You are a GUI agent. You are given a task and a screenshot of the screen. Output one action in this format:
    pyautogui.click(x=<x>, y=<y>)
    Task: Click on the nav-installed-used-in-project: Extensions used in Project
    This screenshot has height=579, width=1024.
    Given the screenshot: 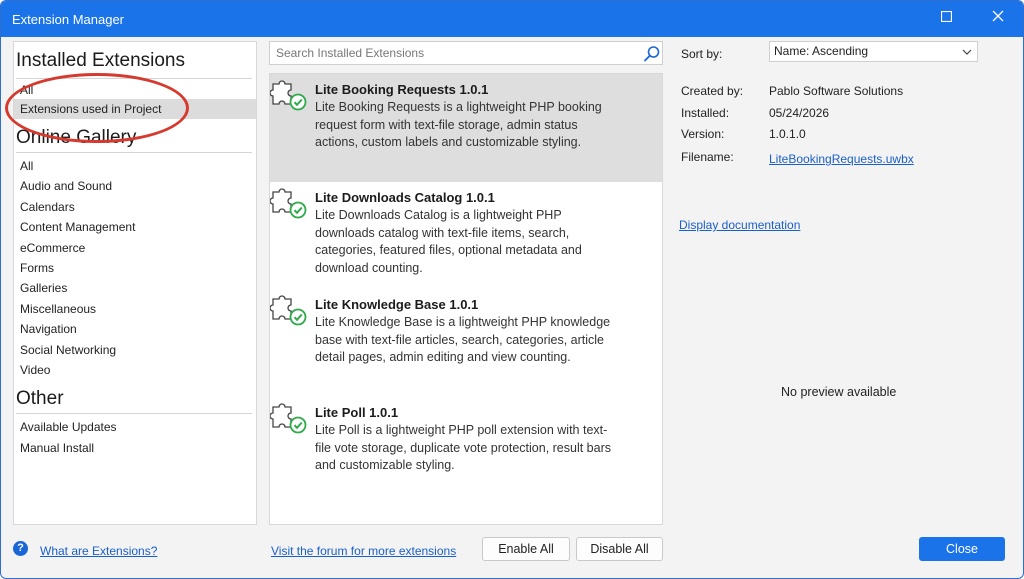 What is the action you would take?
    pyautogui.click(x=135, y=109)
    